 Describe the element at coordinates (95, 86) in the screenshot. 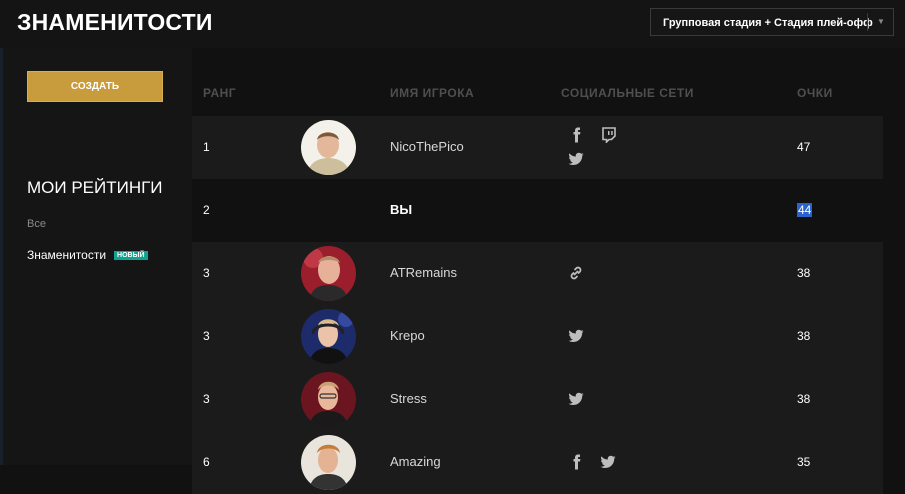

I see `create-button: СОЗДАТЬ` at that location.